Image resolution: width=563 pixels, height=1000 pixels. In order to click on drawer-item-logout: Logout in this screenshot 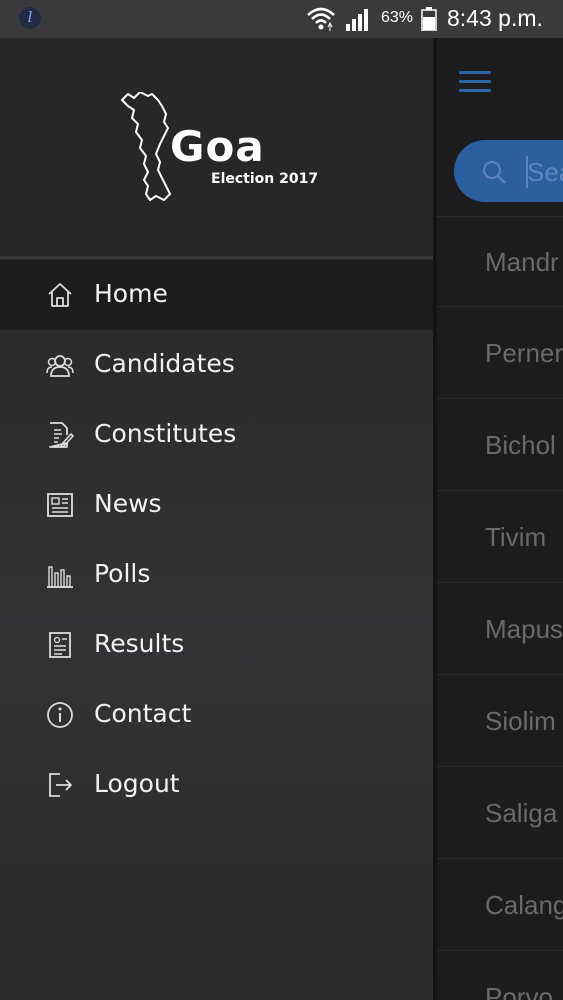, I will do `click(216, 785)`.